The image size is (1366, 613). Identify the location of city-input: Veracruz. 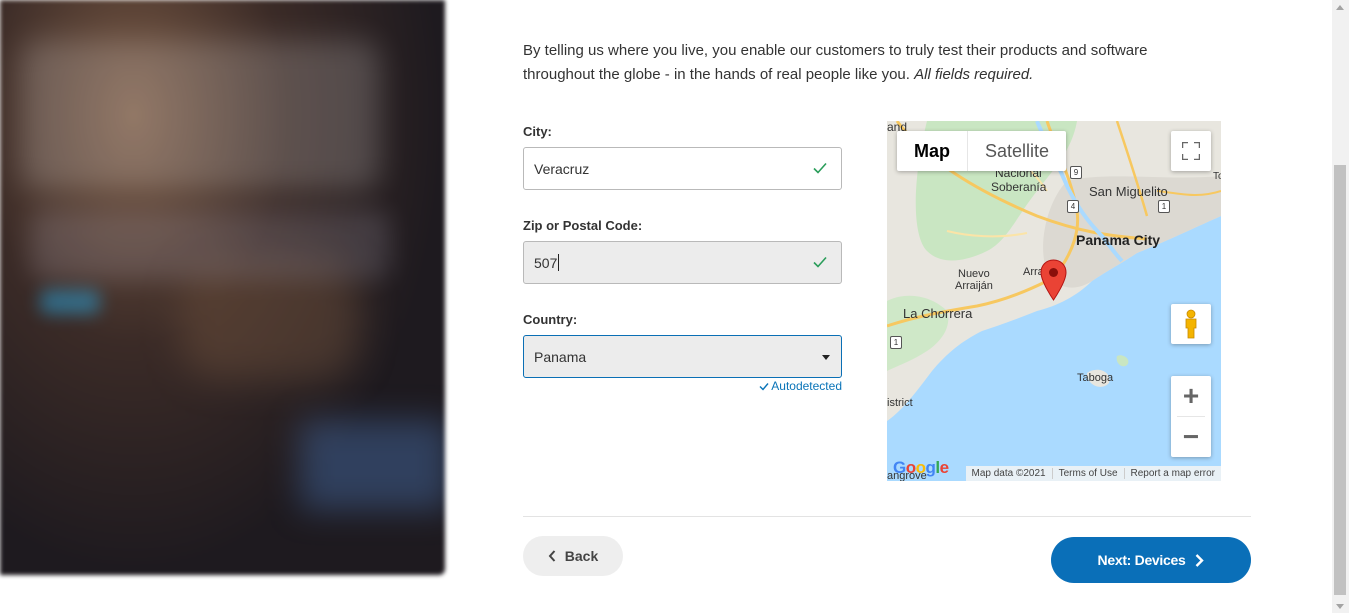
(682, 168).